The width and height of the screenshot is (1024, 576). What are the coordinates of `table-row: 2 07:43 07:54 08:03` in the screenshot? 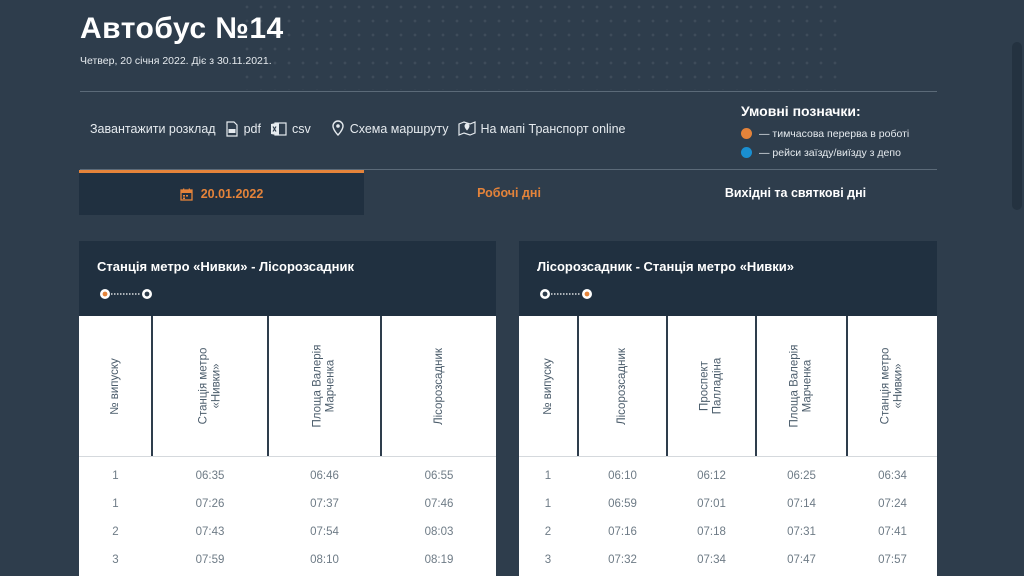 It's located at (287, 532).